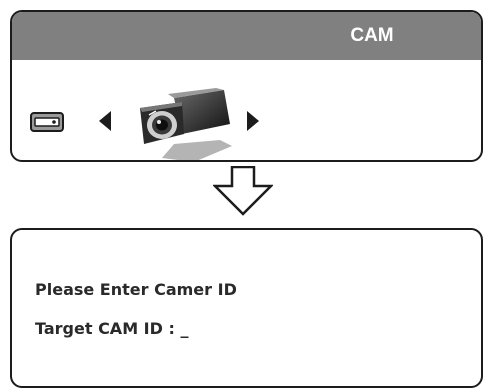  I want to click on target-cam-id-field: Target CAM ID : _, so click(111, 329).